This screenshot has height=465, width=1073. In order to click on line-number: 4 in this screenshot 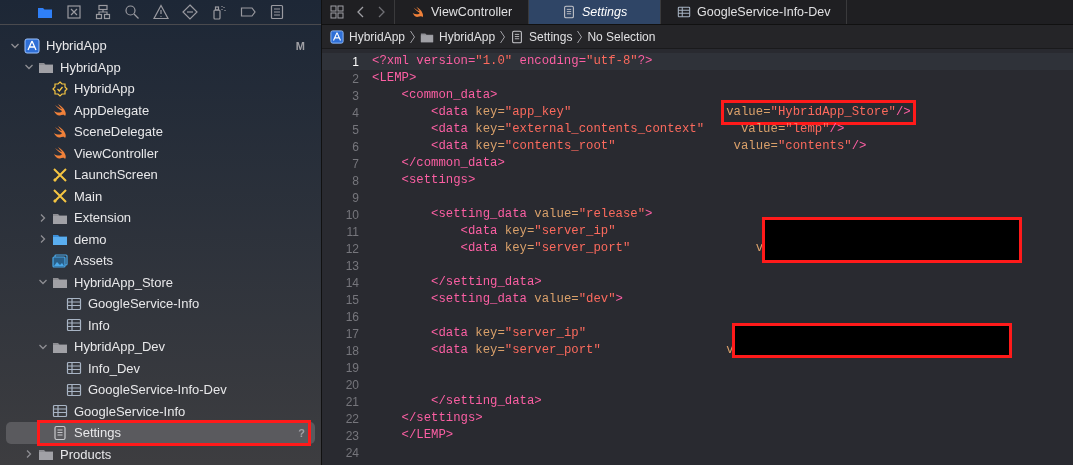, I will do `click(355, 113)`.